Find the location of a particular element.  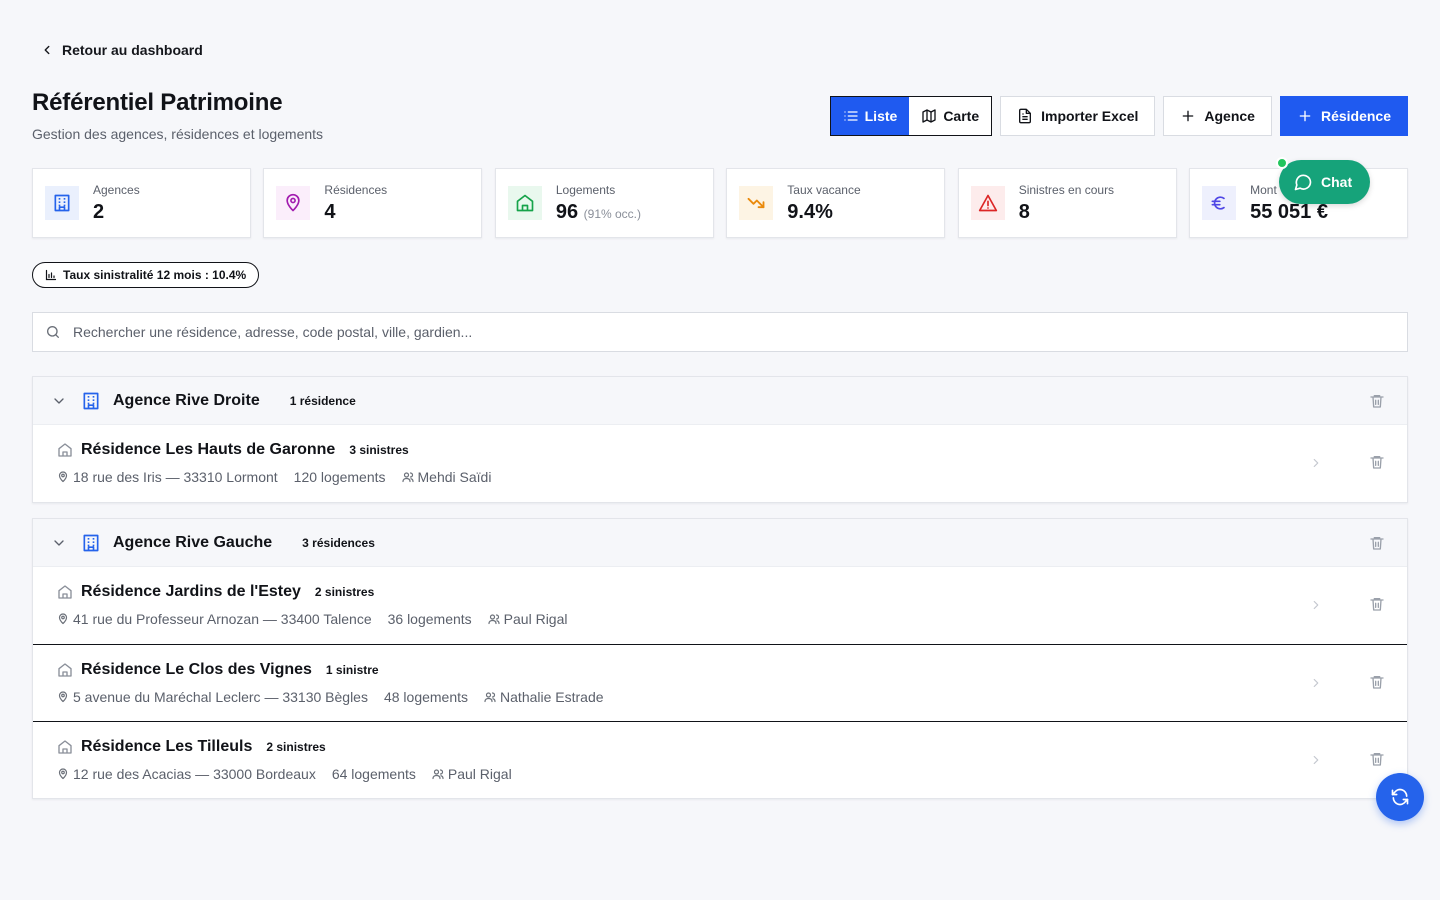

keeper-name: Mehdi Saïdi is located at coordinates (454, 477).